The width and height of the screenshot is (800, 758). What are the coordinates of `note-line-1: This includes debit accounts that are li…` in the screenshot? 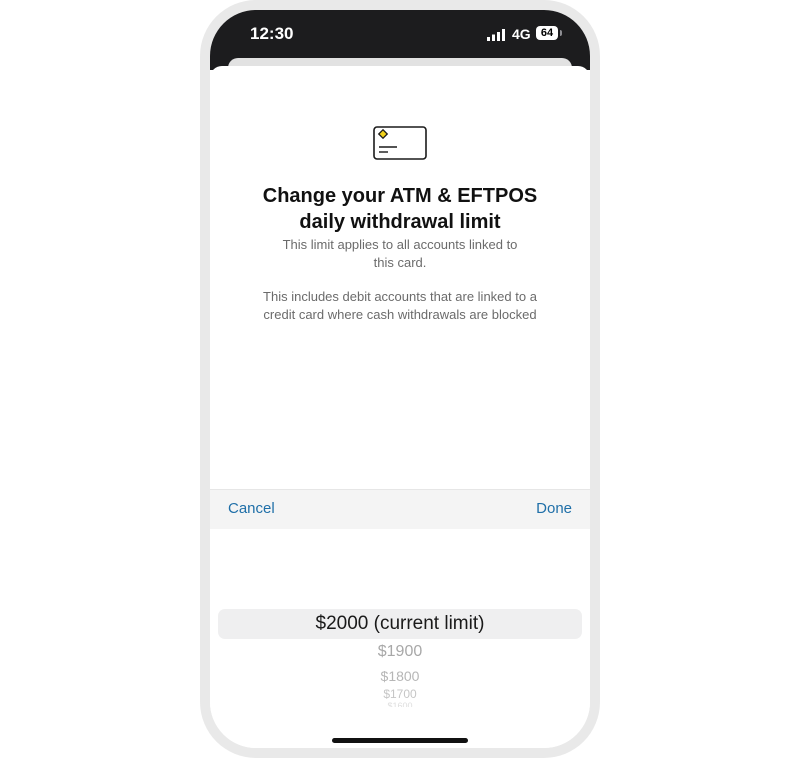 It's located at (400, 296).